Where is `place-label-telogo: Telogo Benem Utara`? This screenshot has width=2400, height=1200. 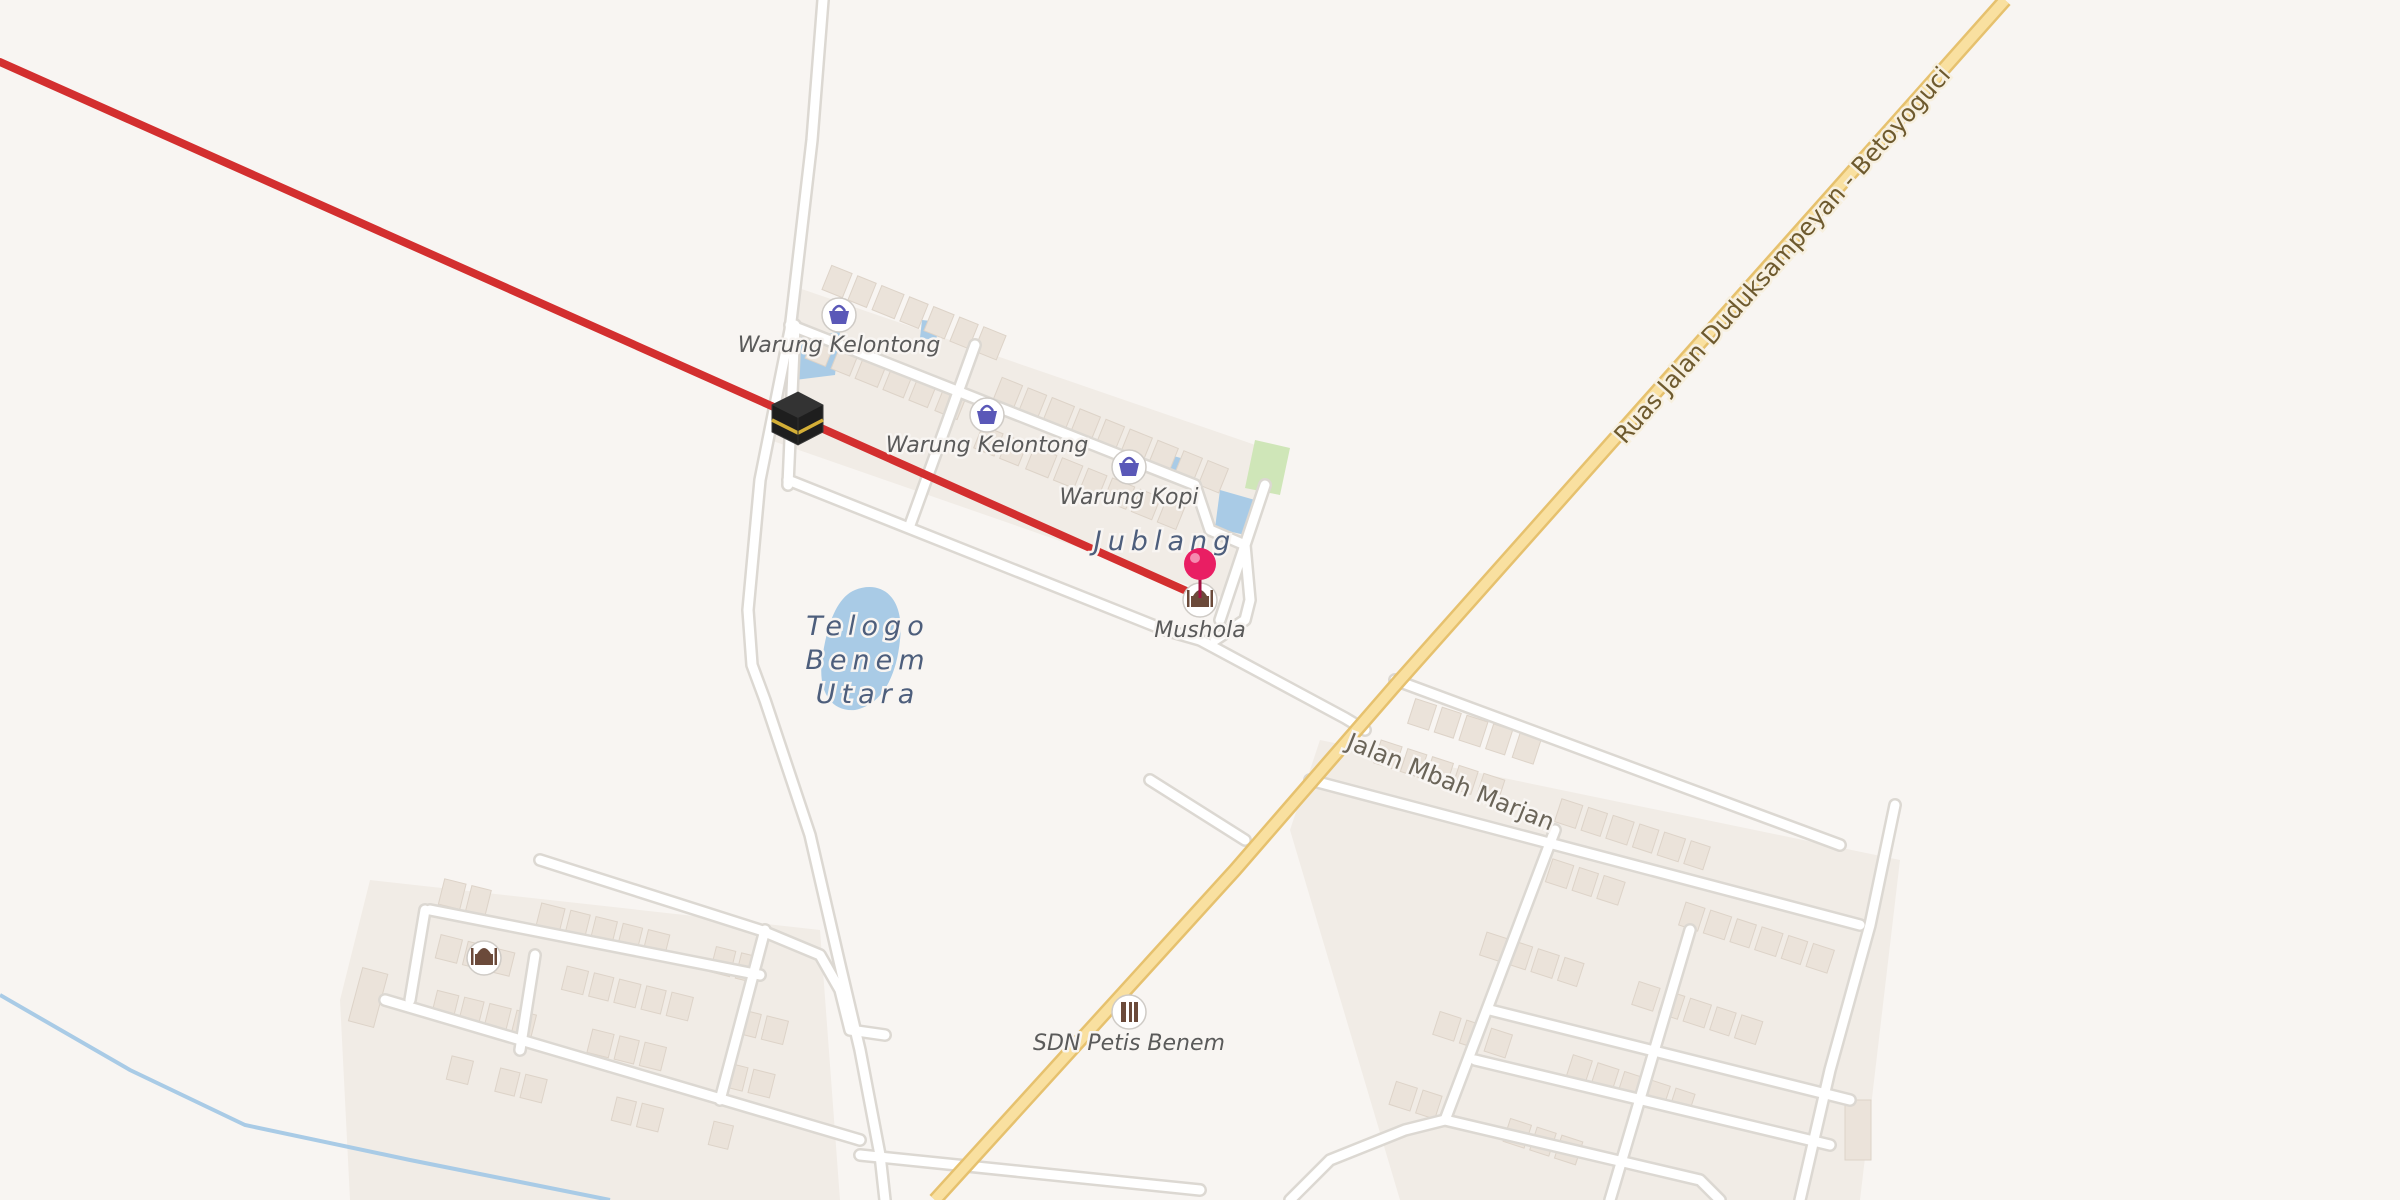
place-label-telogo: Telogo Benem Utara is located at coordinates (866, 661).